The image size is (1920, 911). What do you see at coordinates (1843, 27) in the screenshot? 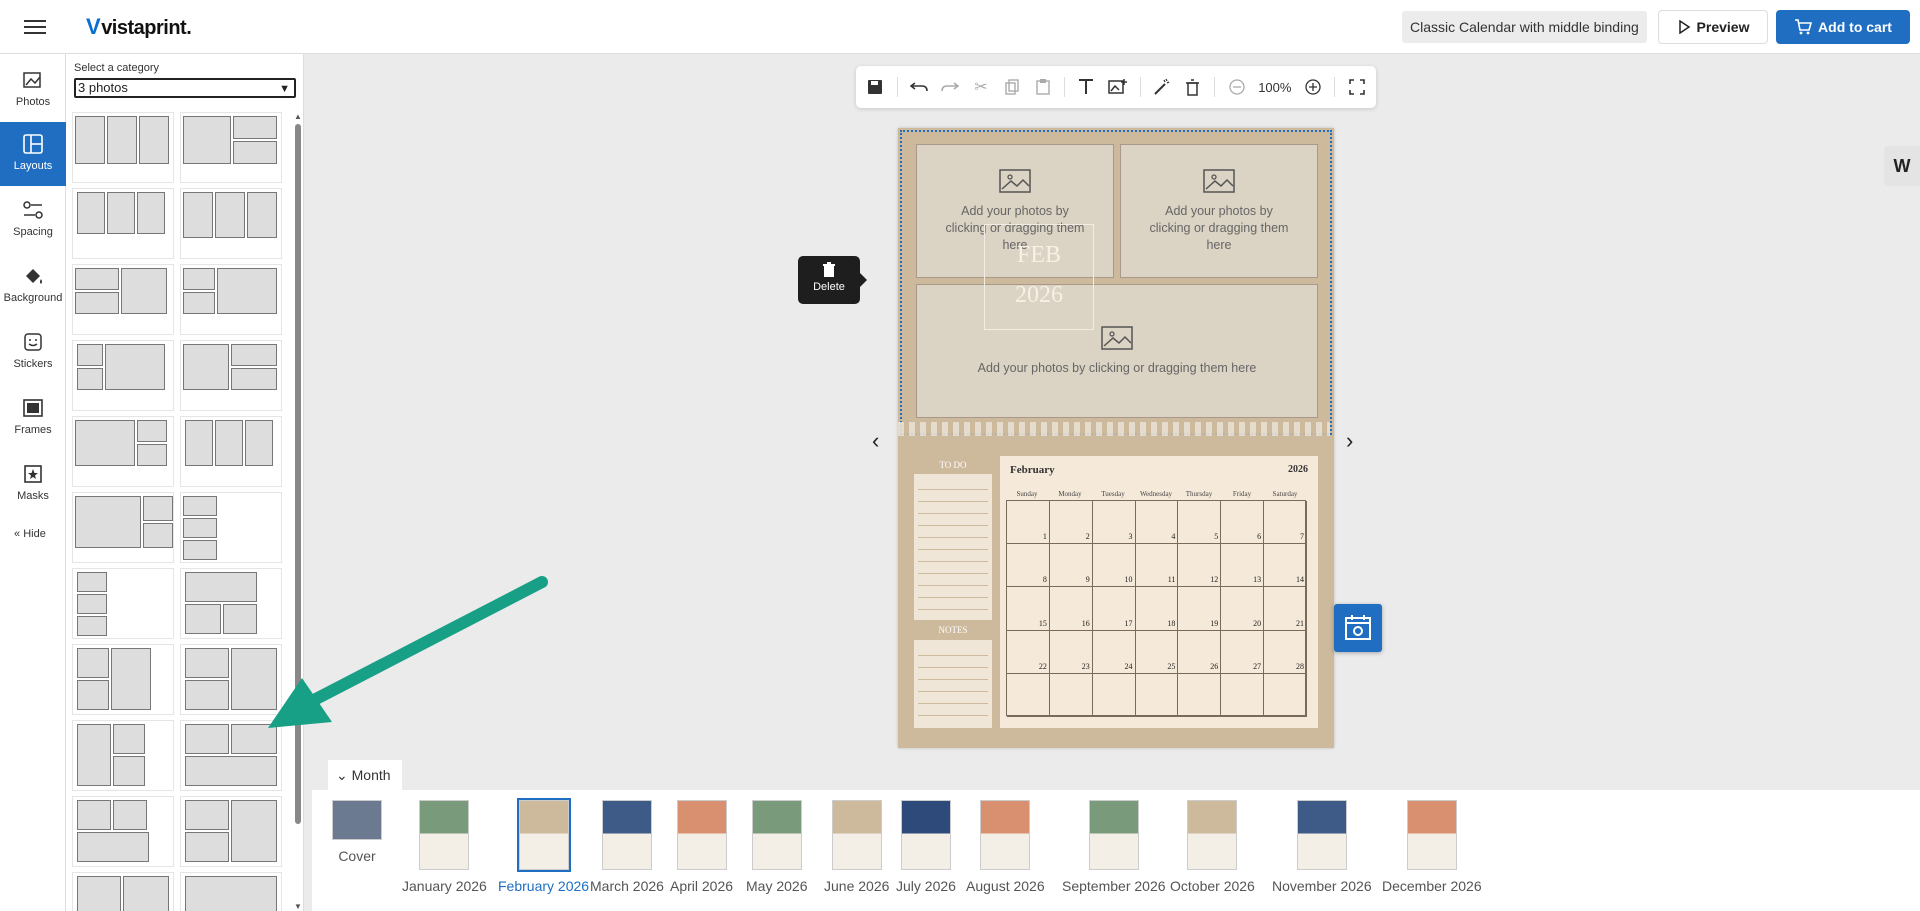
I see `add-to-cart-button: Add to cart` at bounding box center [1843, 27].